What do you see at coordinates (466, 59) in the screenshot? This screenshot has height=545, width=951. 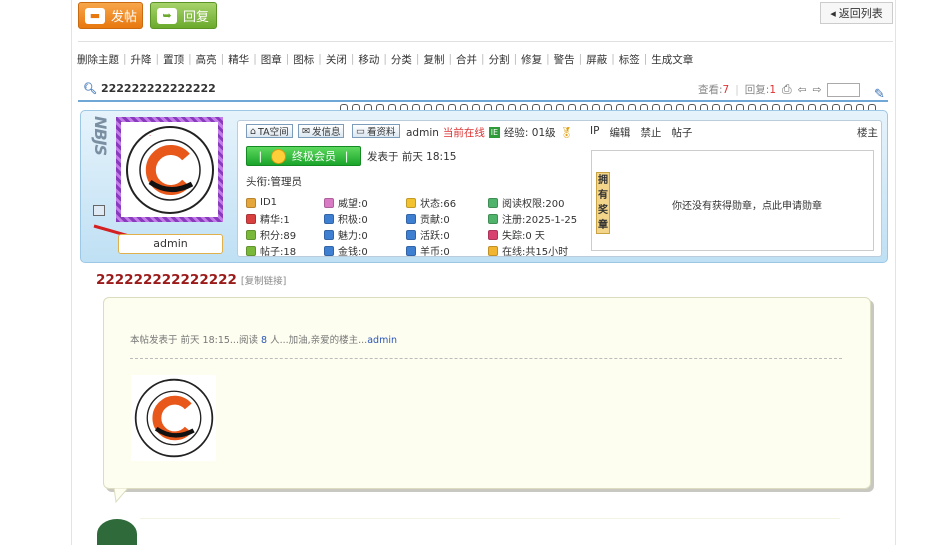 I see `toolbar-item: 合并` at bounding box center [466, 59].